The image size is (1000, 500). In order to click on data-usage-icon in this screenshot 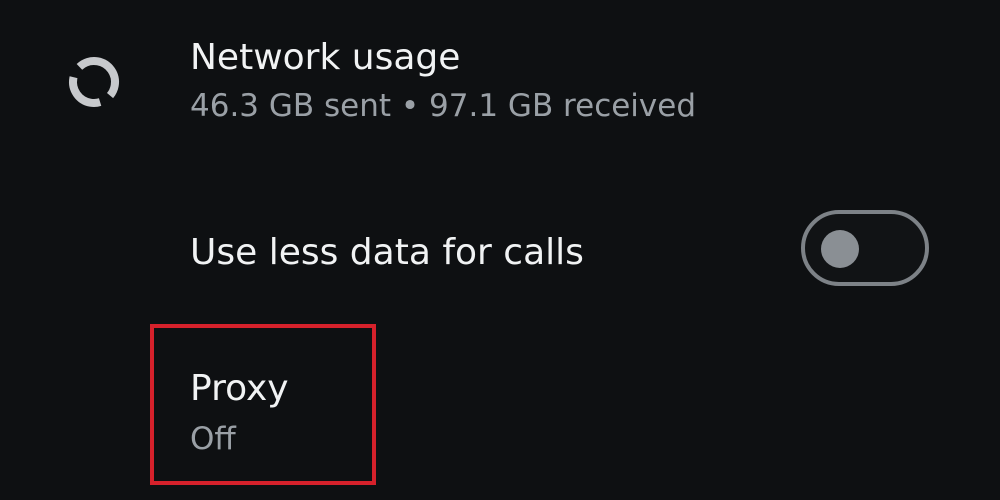, I will do `click(94, 82)`.